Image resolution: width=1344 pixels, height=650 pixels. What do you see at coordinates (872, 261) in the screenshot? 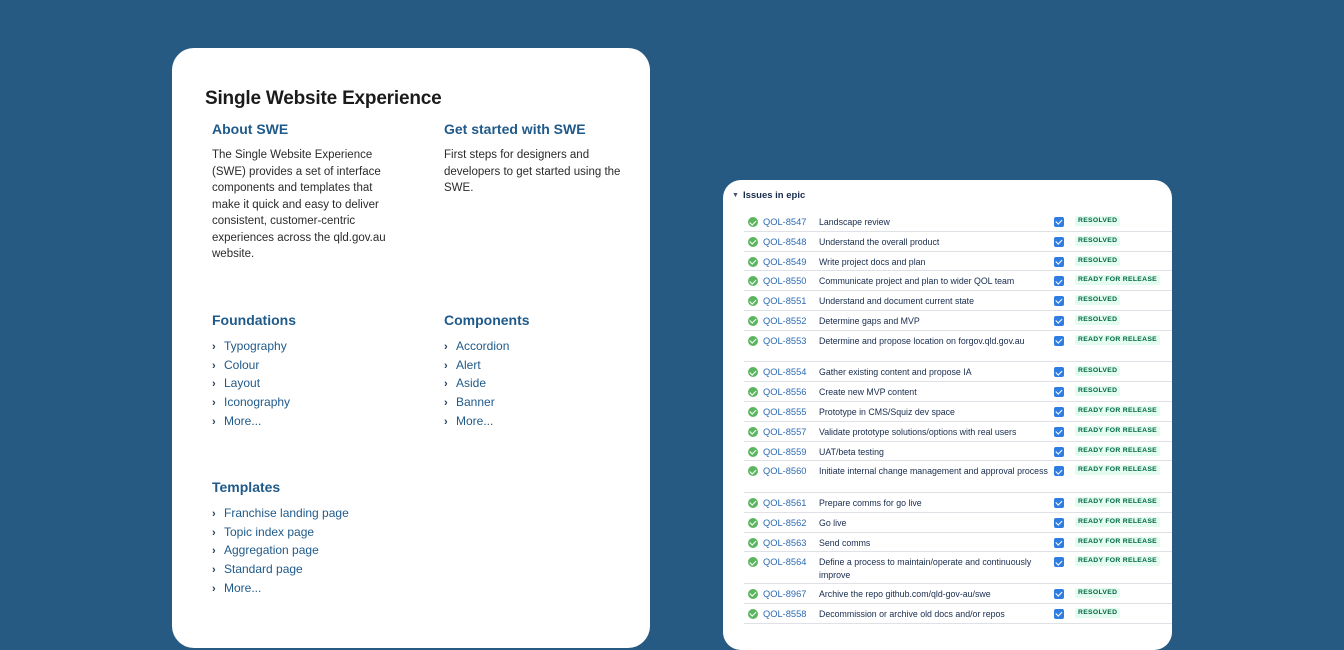
I see `issue-summary: Write project docs and plan` at bounding box center [872, 261].